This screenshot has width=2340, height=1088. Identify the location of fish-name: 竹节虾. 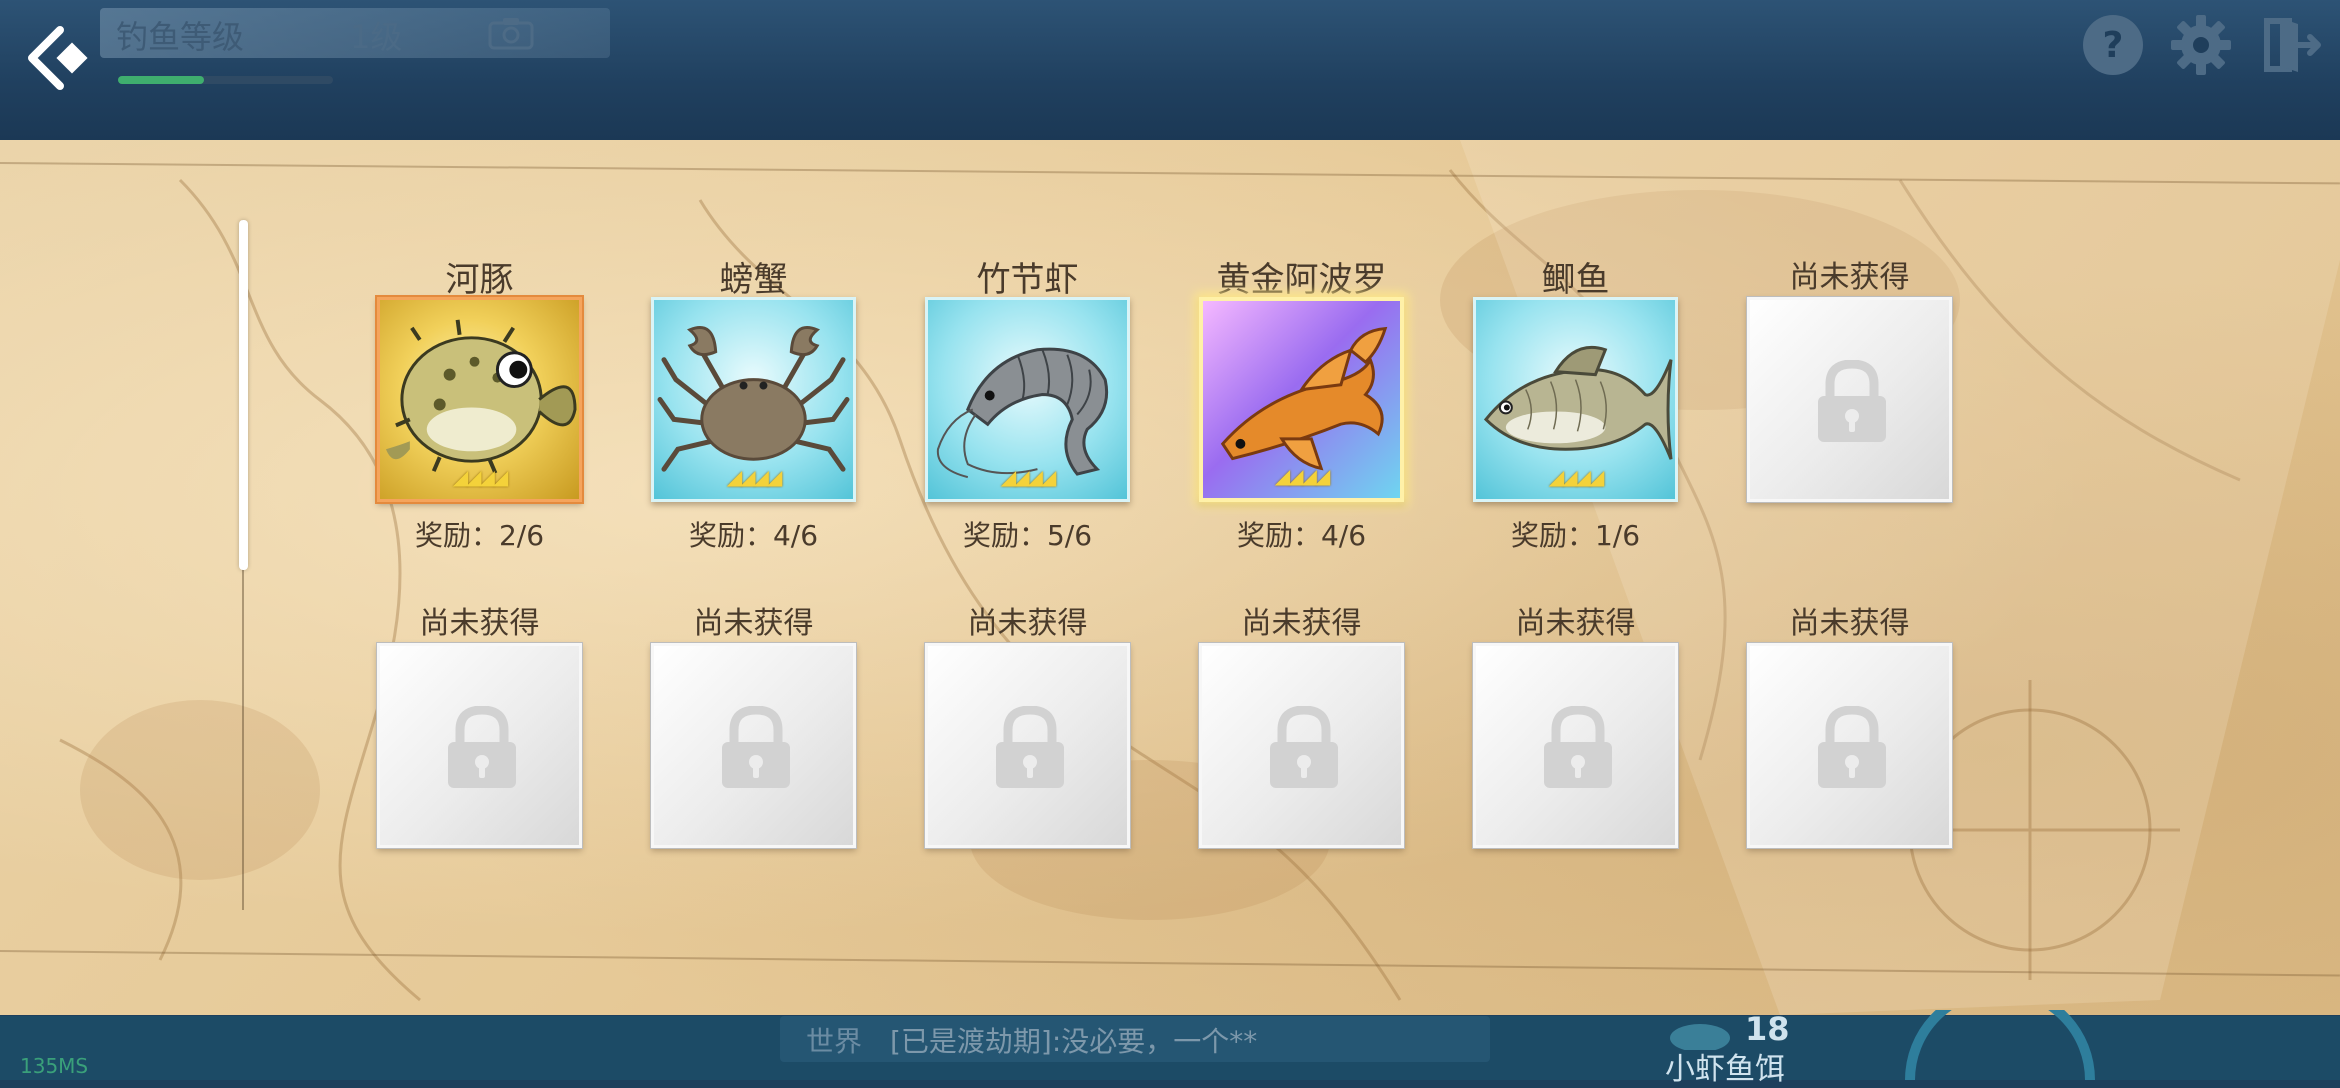
(1027, 280).